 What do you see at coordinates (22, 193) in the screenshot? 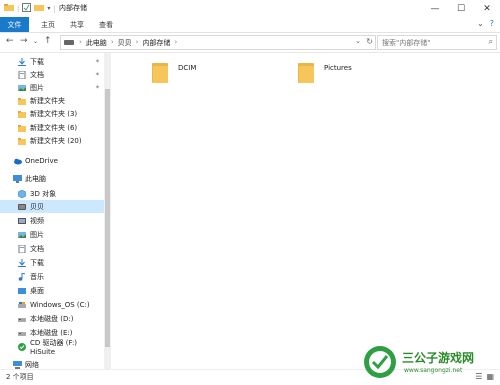
I see `cube-icon` at bounding box center [22, 193].